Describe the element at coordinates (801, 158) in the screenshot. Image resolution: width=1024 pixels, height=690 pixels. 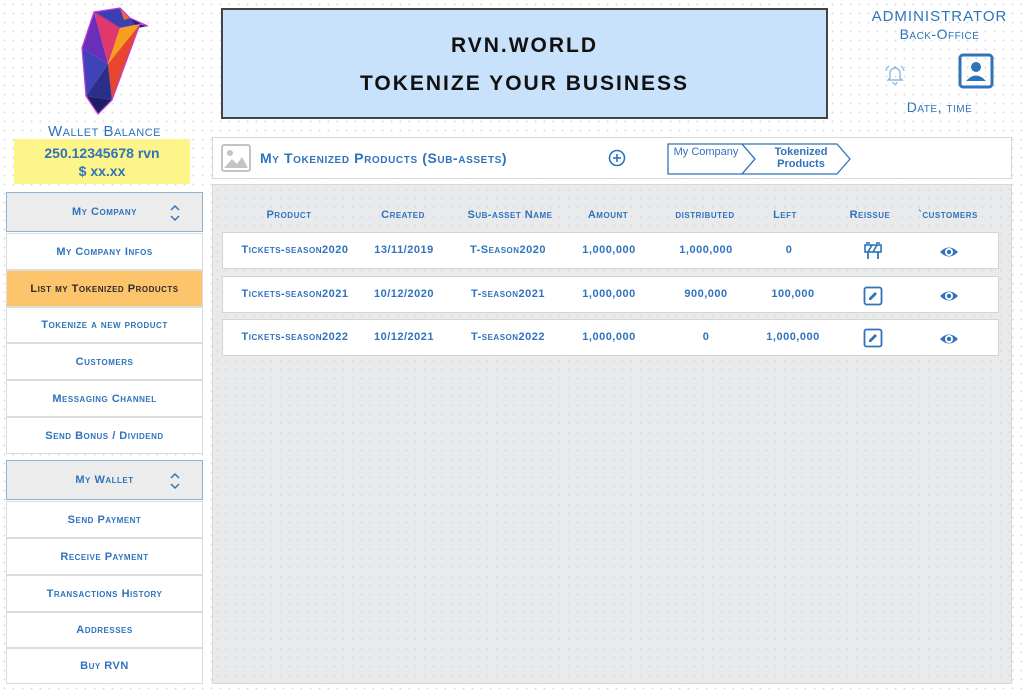
I see `breadcrumb-item-tokenized-products: Tokenized Products` at that location.